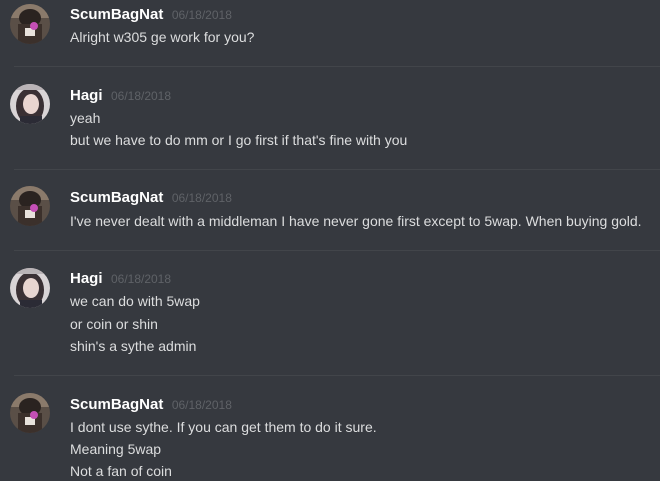  What do you see at coordinates (135, 301) in the screenshot?
I see `message-text: we can do with 5wap` at bounding box center [135, 301].